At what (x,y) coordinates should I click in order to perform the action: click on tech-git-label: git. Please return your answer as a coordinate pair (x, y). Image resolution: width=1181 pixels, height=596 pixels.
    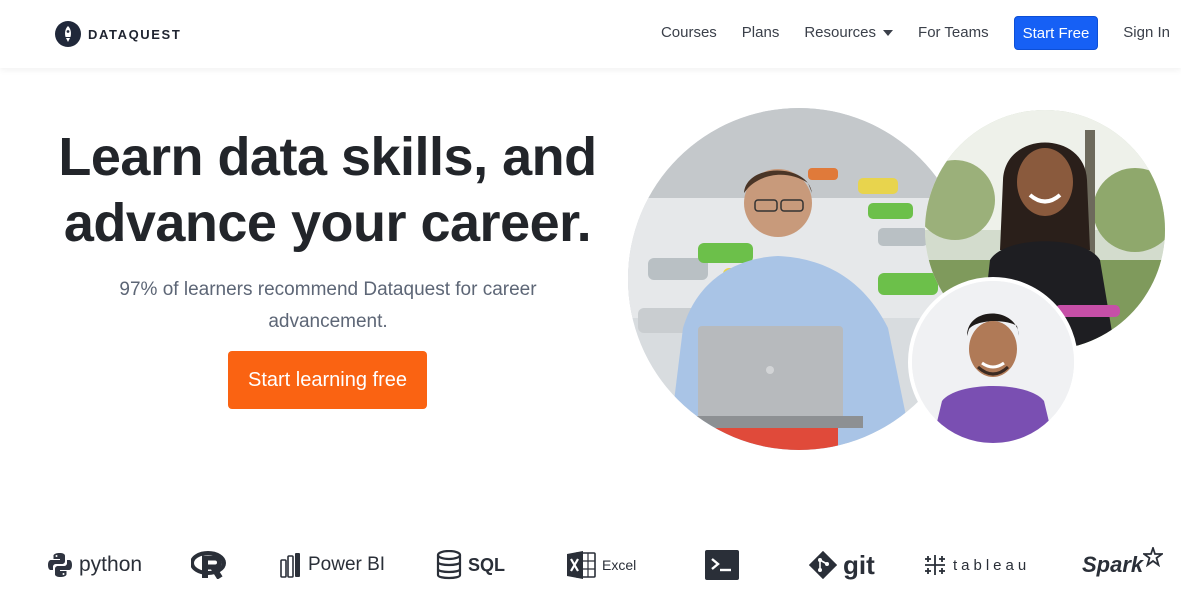
    Looking at the image, I should click on (859, 564).